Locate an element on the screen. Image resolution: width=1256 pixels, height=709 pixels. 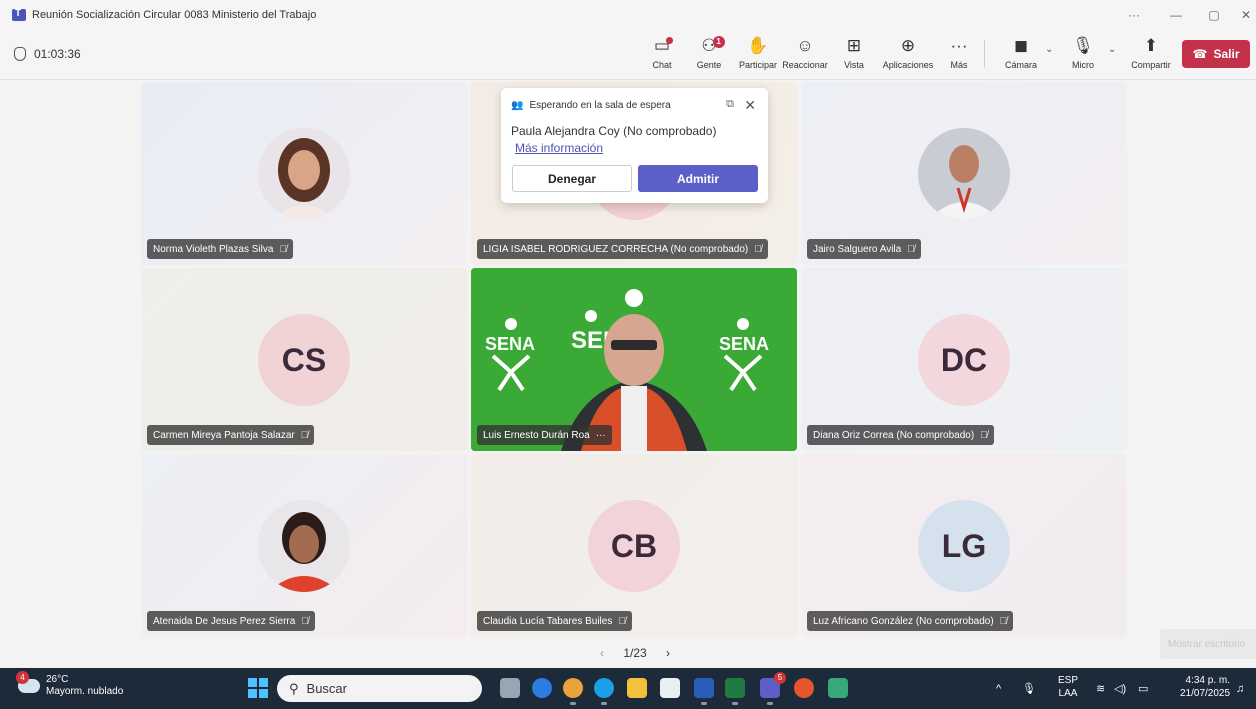
notification-bell-icon: ♫ is located at coordinates (1240, 688).